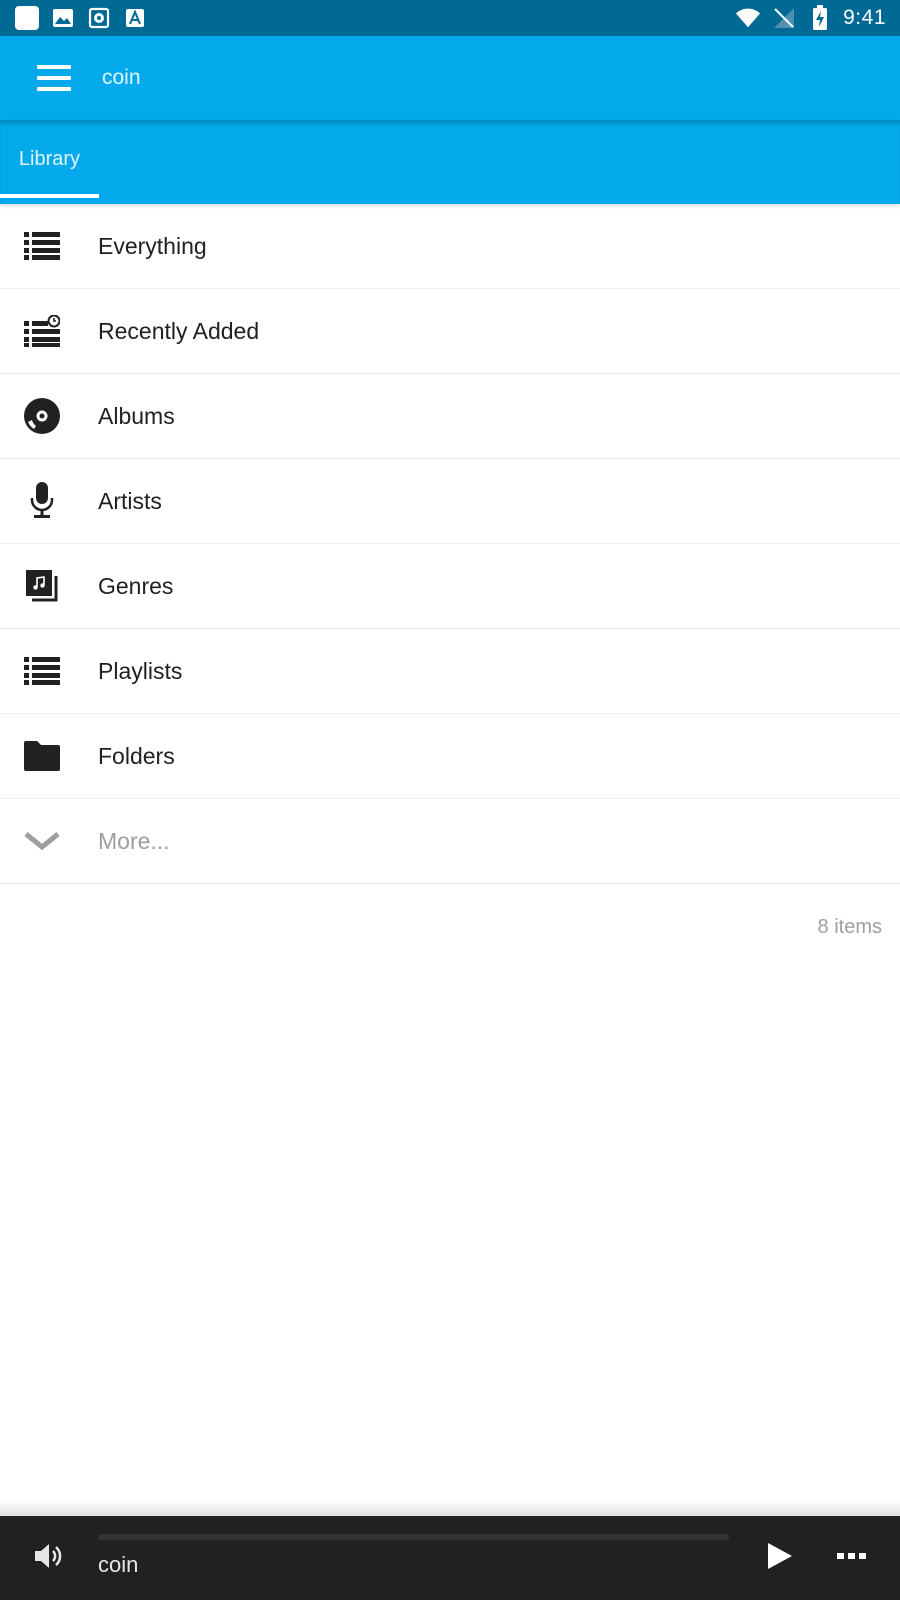  I want to click on seek-bar, so click(413, 1537).